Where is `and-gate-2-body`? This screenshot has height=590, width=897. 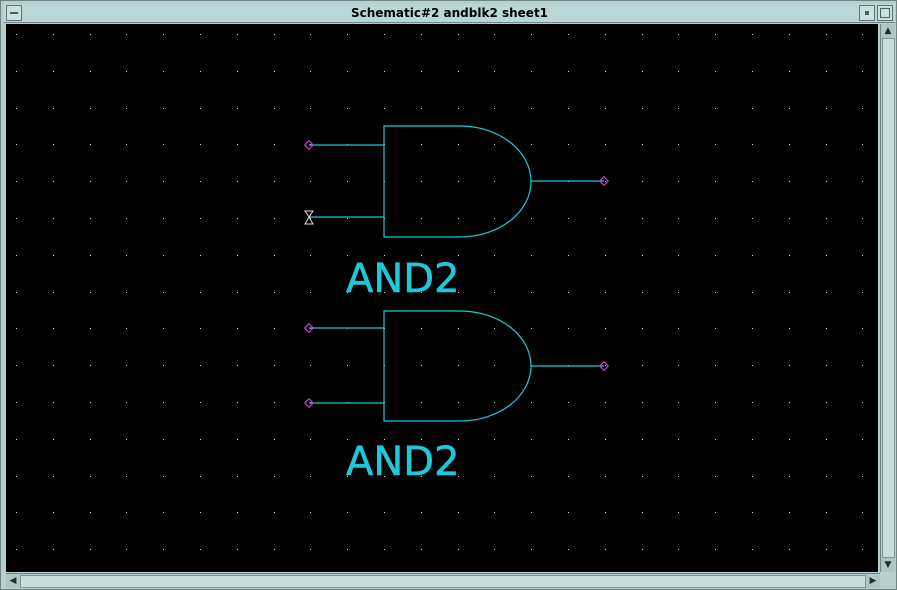
and-gate-2-body is located at coordinates (457, 366).